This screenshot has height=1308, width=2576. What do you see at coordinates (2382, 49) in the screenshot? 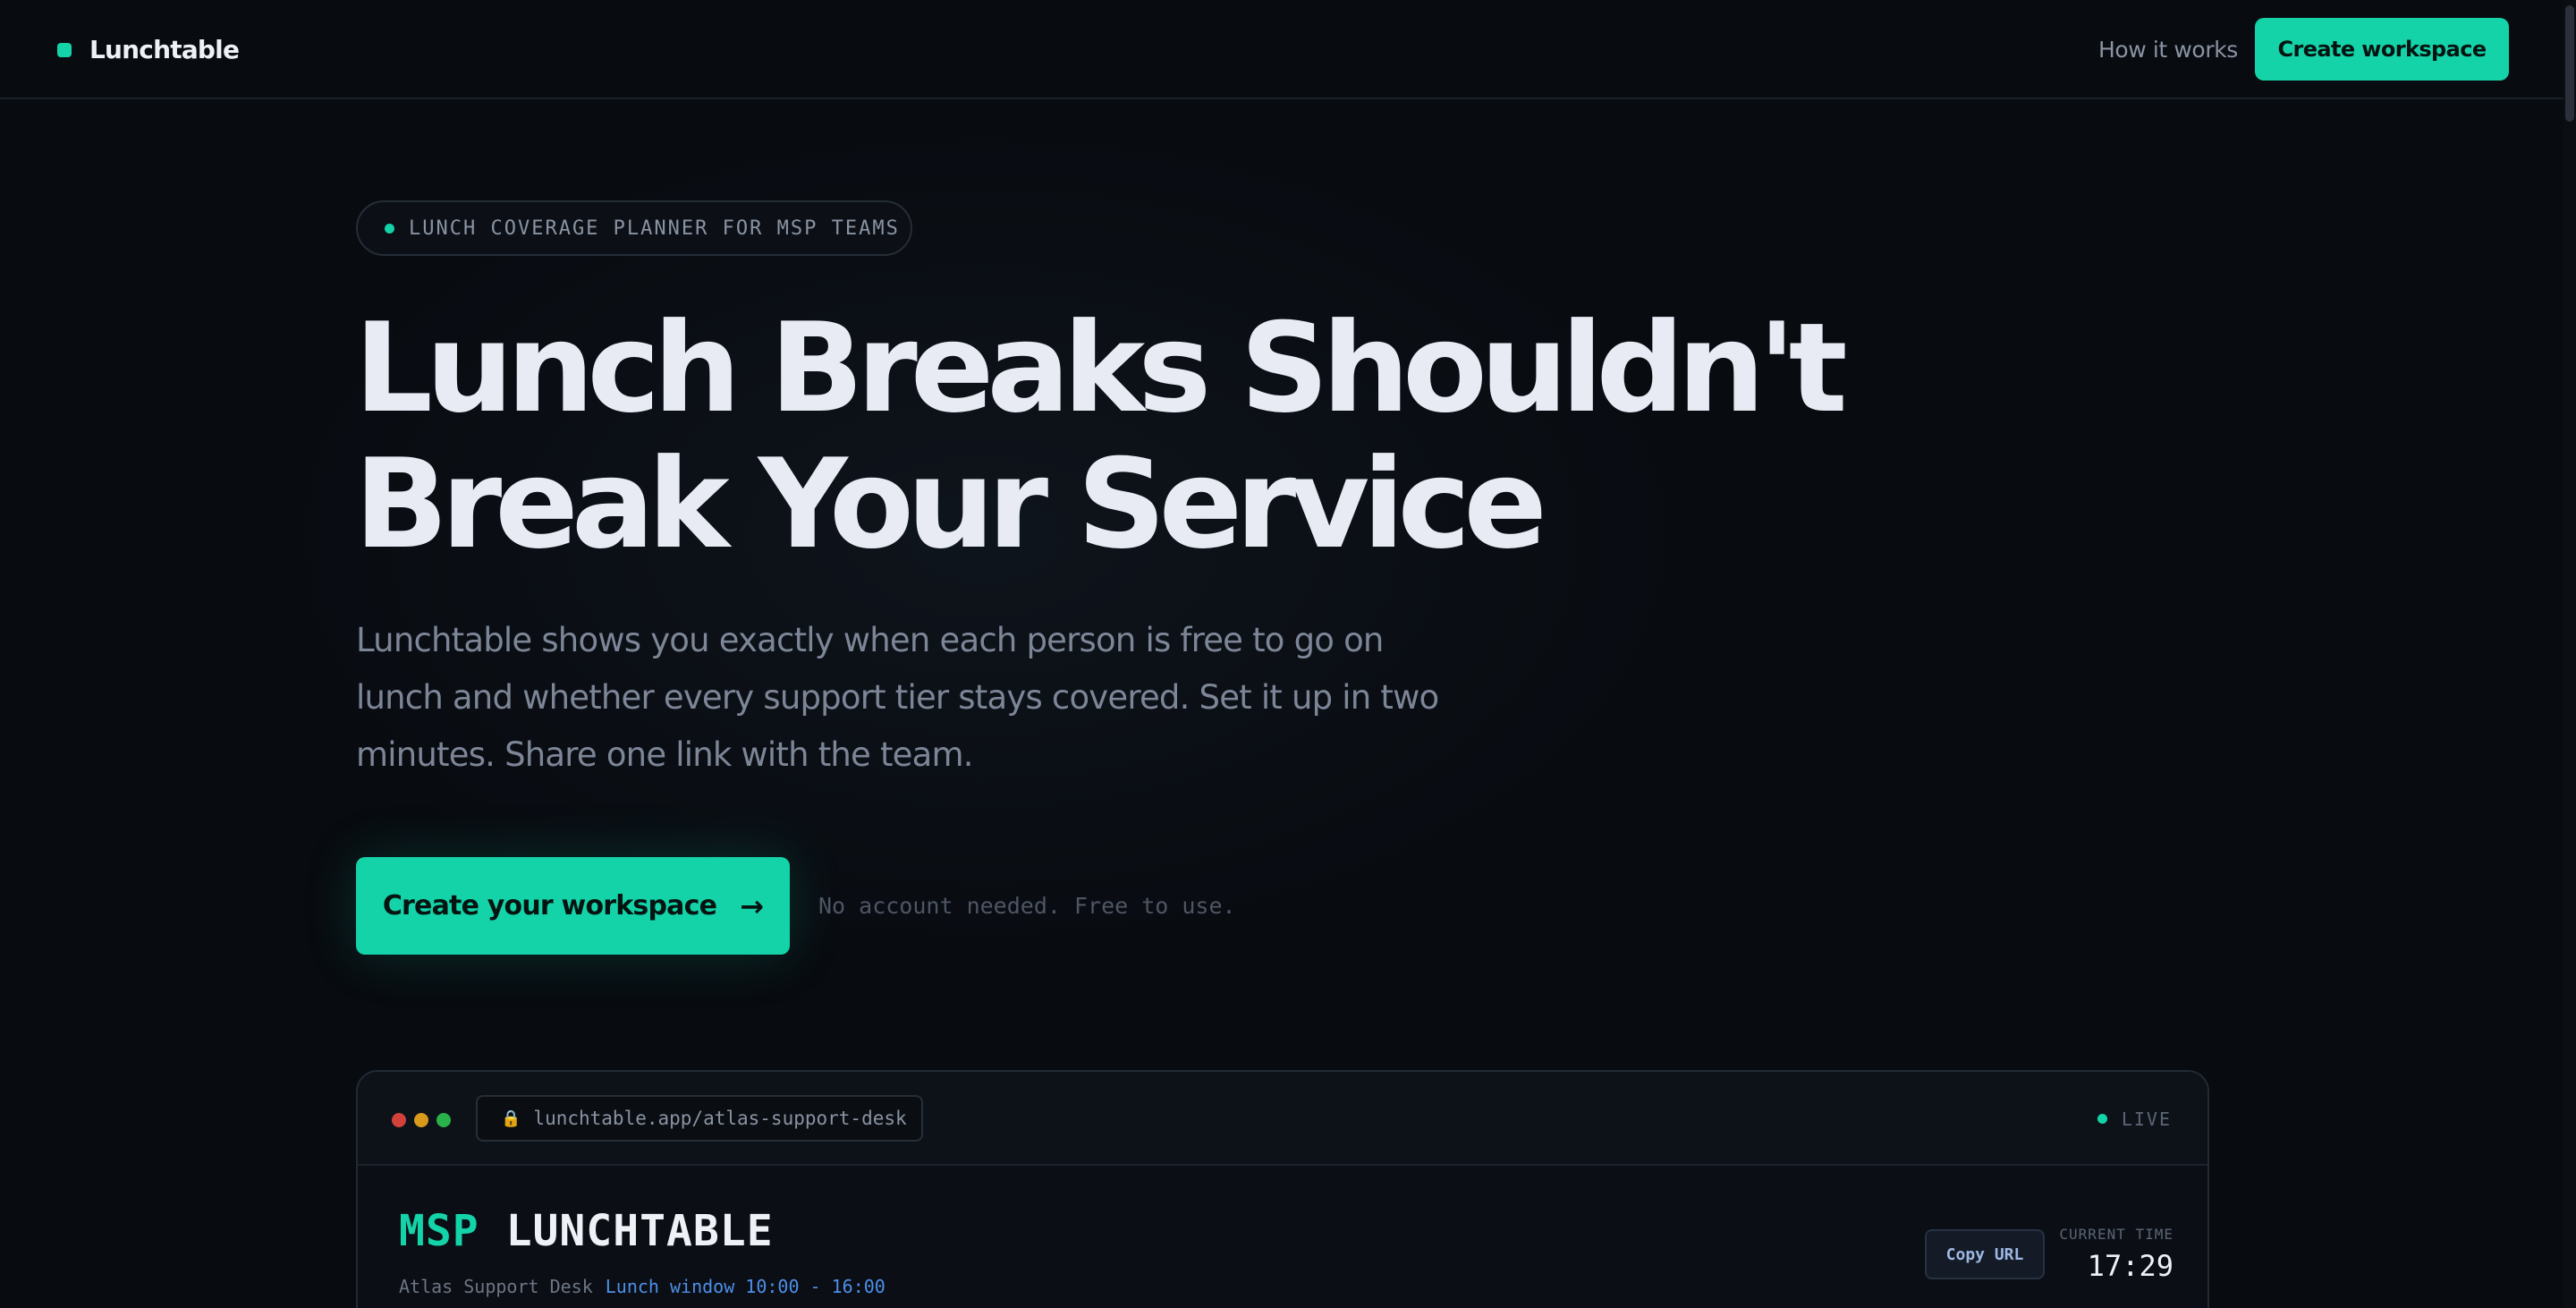
I see `create-workspace-button: Create workspace` at bounding box center [2382, 49].